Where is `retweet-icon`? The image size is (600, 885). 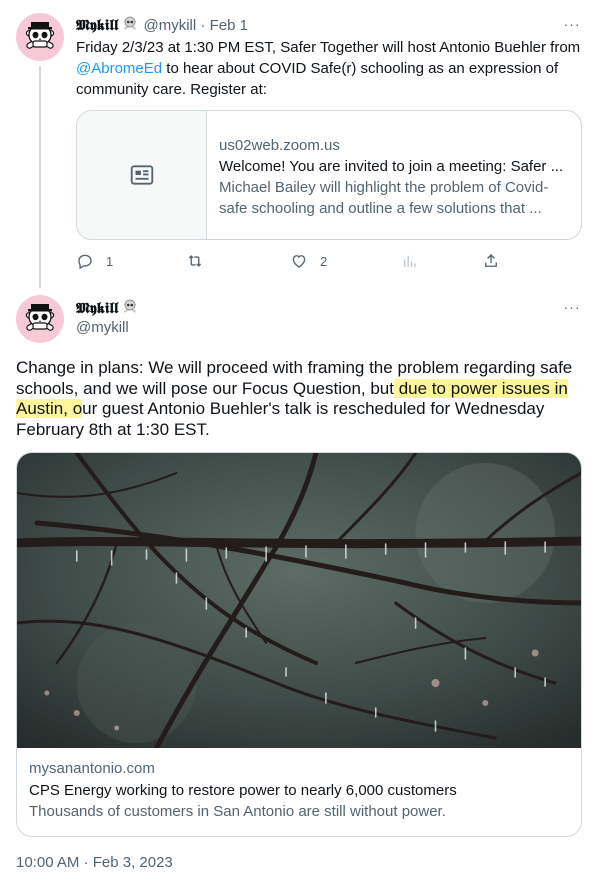
retweet-icon is located at coordinates (195, 261).